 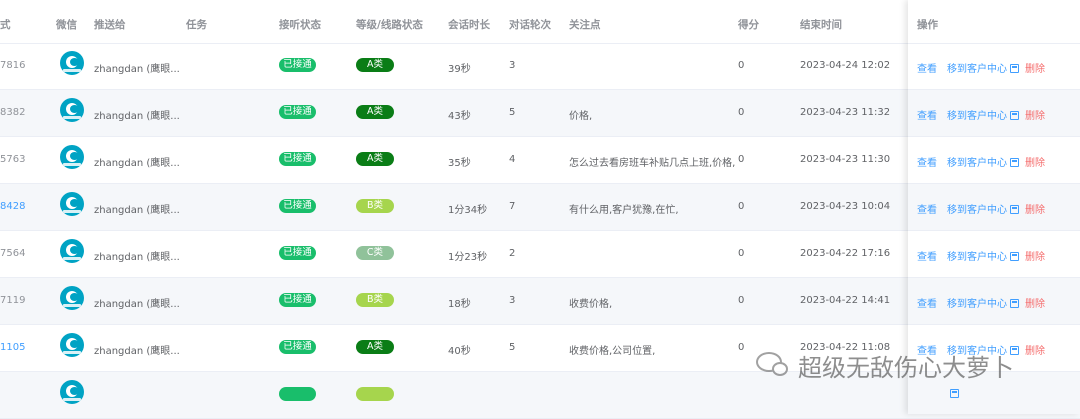 What do you see at coordinates (512, 159) in the screenshot?
I see `dialog-rounds: 4` at bounding box center [512, 159].